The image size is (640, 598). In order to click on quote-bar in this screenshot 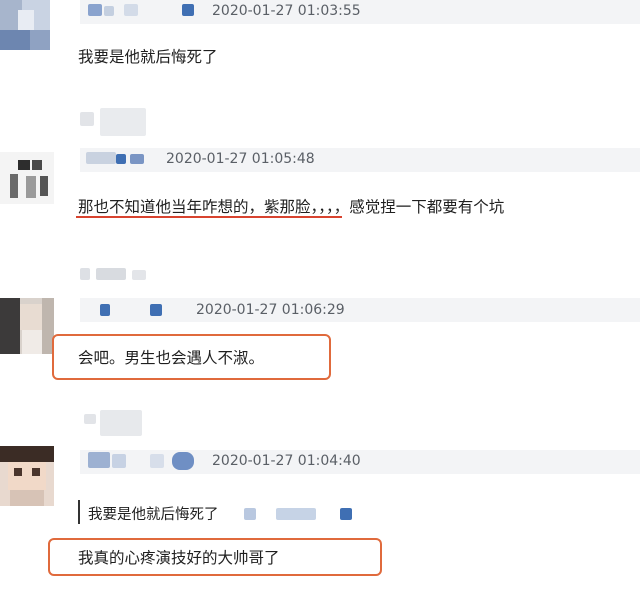, I will do `click(79, 512)`.